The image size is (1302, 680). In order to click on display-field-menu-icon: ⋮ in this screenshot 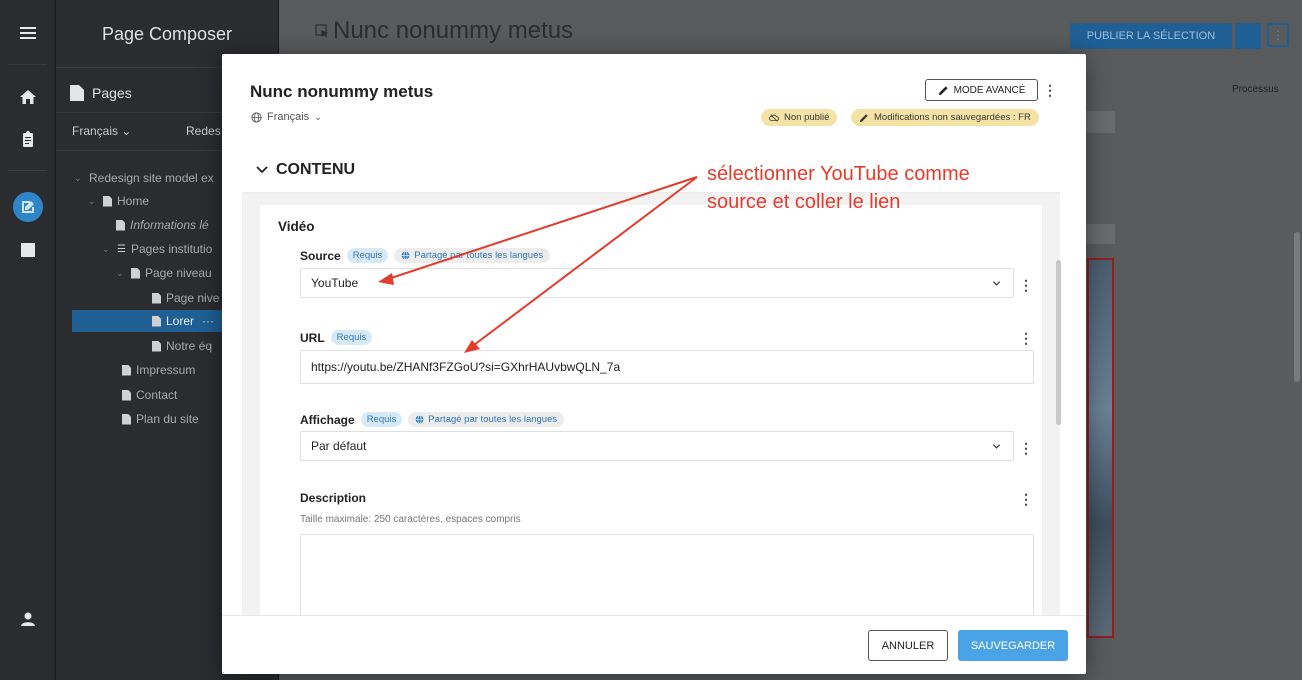, I will do `click(1026, 448)`.